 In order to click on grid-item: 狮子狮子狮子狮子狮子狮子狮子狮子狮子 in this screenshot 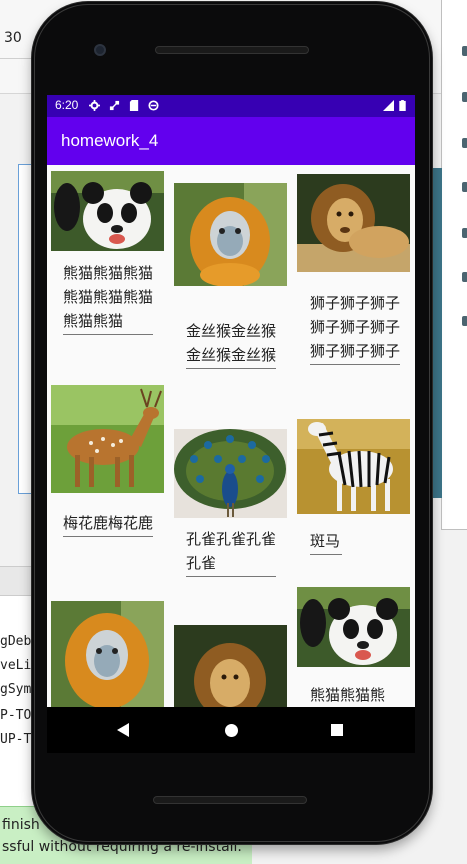, I will do `click(353, 278)`.